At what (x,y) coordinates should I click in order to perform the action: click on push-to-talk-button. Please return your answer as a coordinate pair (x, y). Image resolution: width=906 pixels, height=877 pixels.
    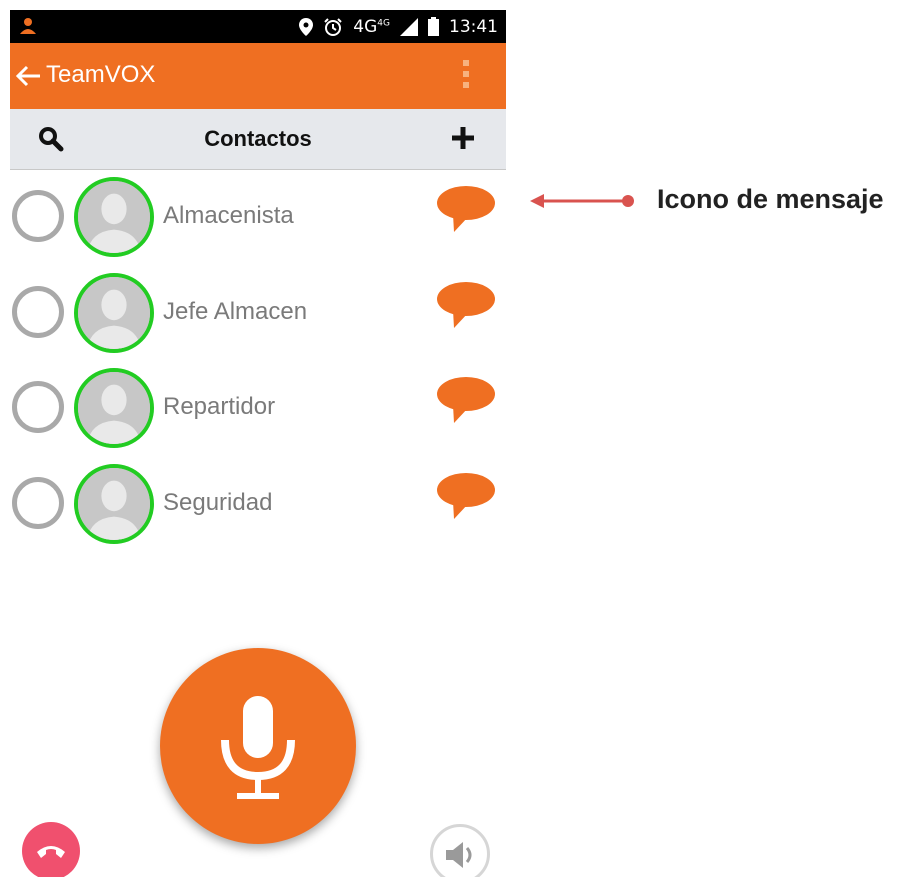
    Looking at the image, I should click on (258, 746).